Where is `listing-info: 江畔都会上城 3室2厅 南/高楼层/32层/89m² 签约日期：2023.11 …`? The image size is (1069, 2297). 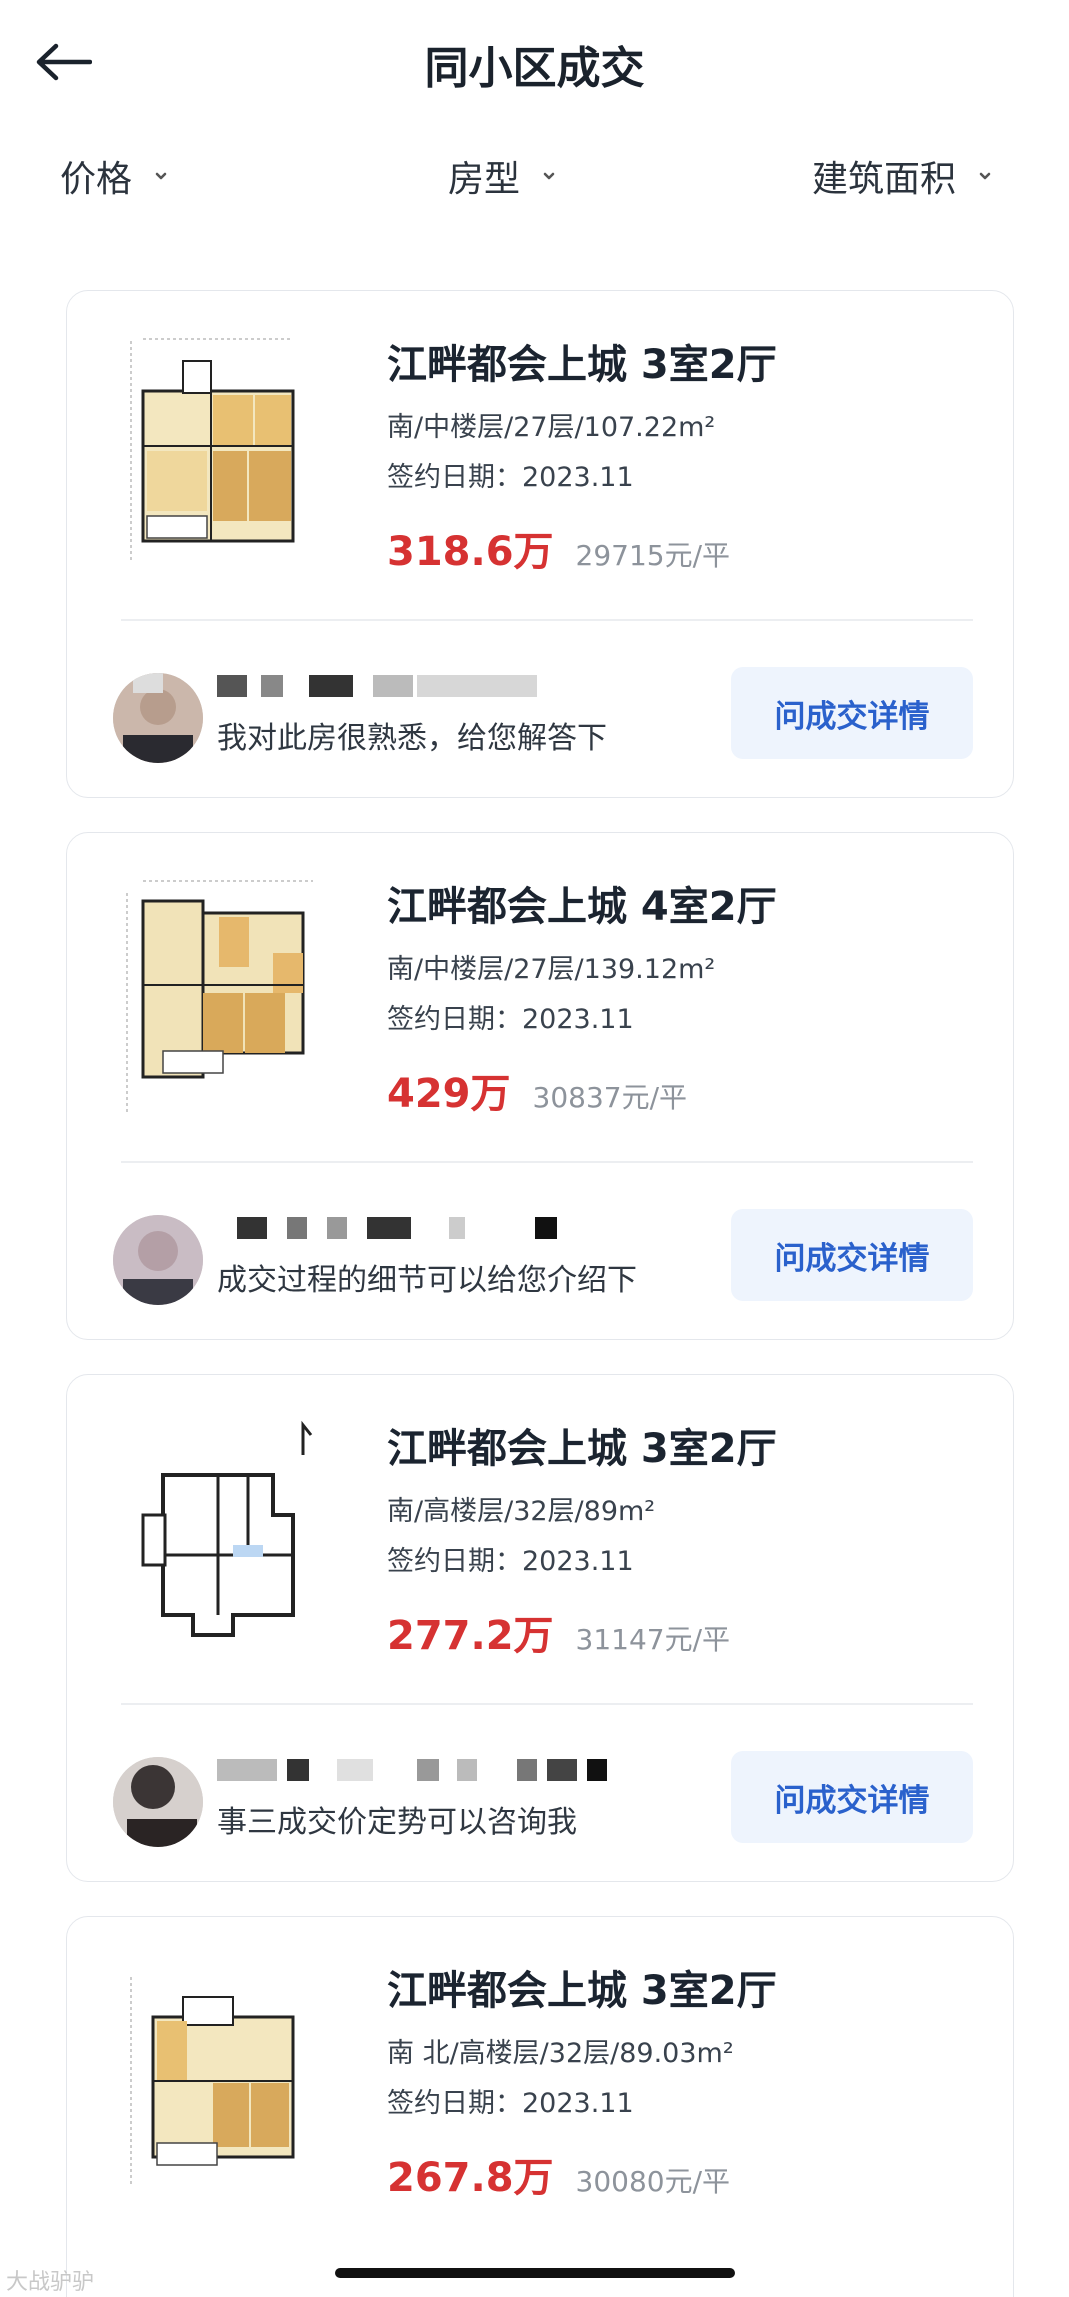
listing-info: 江畔都会上城 3室2厅 南/高楼层/32层/89m² 签约日期：2023.11 … is located at coordinates (687, 1542).